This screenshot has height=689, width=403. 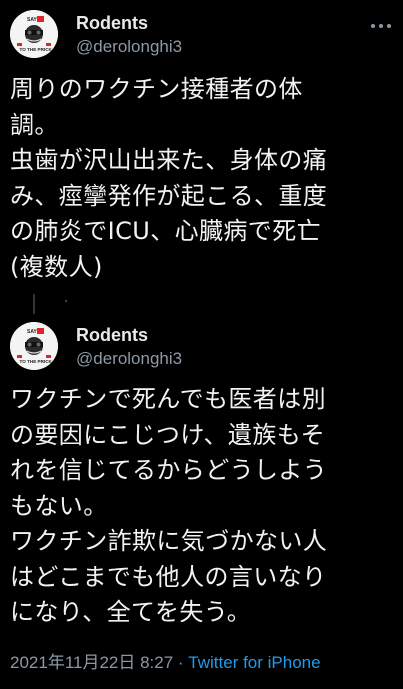 I want to click on more-options-icon, so click(x=381, y=26).